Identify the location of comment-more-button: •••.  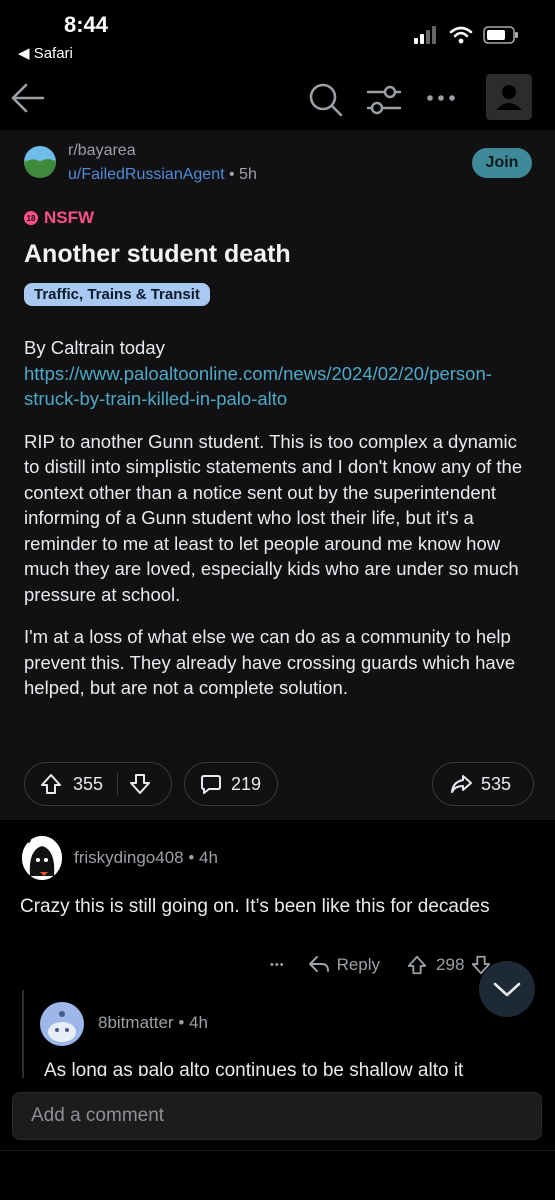
(277, 965).